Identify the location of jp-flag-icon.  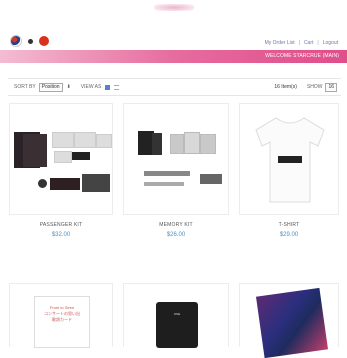
(44, 41).